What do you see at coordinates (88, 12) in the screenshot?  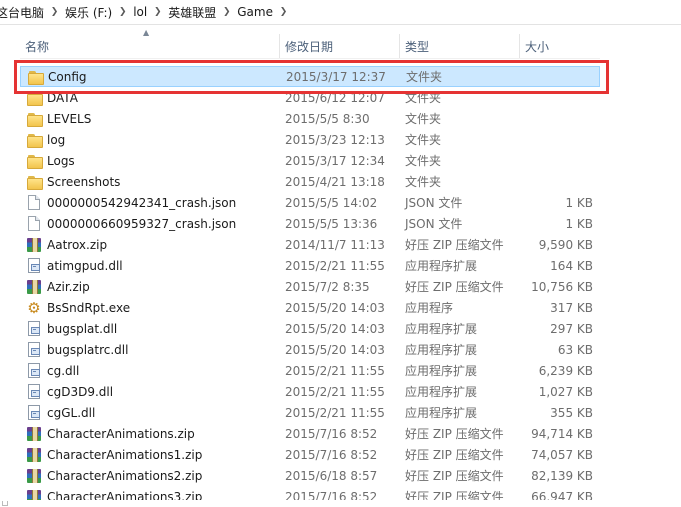 I see `breadcrumb-item: 娱乐 (F:)` at bounding box center [88, 12].